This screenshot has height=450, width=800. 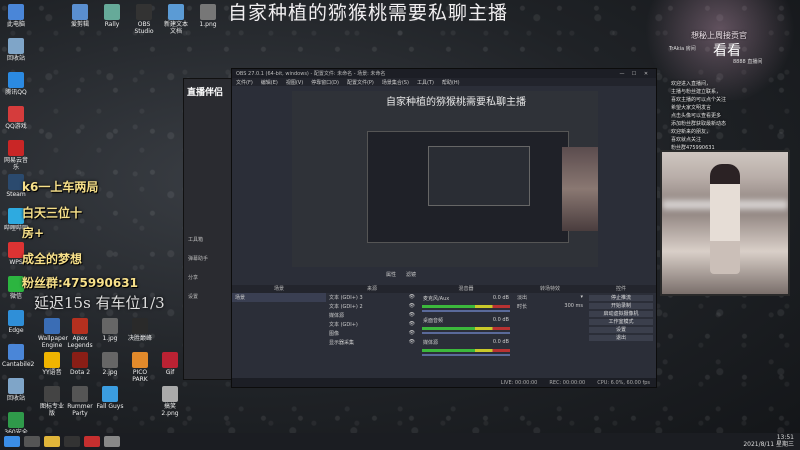 I want to click on source-item: 媒体源 👁, so click(x=372, y=315).